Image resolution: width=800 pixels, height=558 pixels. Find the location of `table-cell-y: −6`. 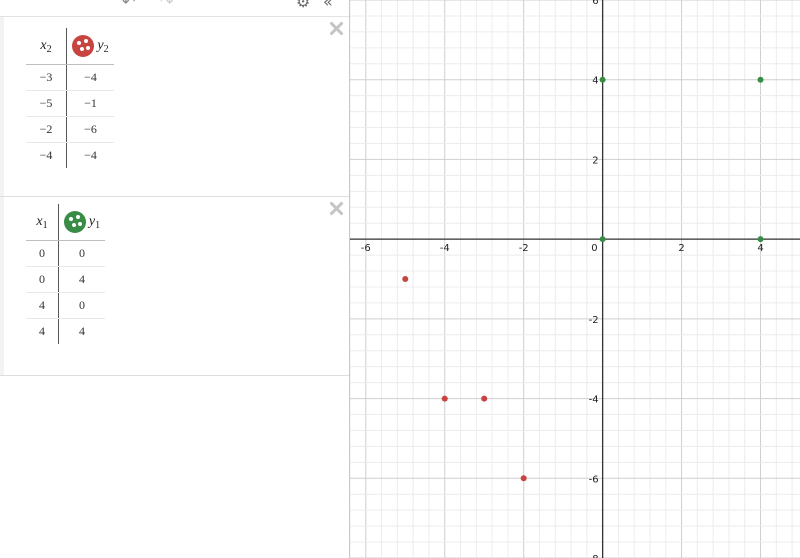

table-cell-y: −6 is located at coordinates (90, 129).